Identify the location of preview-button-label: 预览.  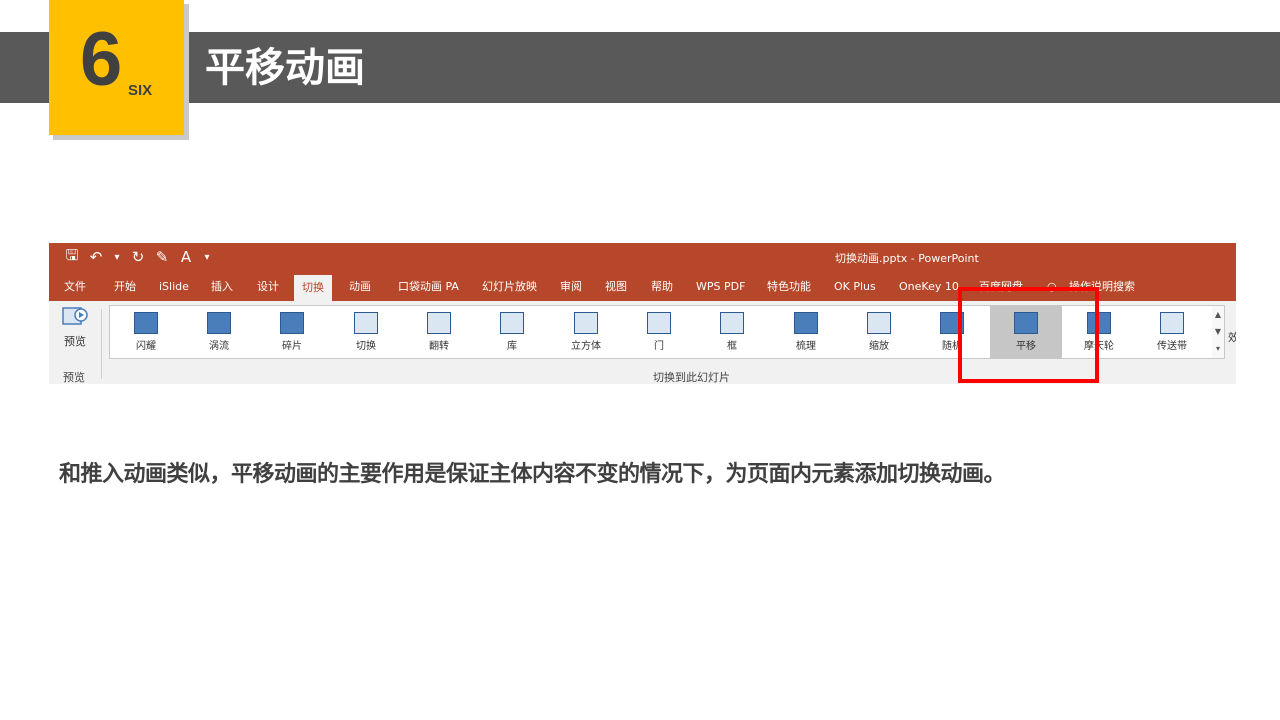
(75, 341).